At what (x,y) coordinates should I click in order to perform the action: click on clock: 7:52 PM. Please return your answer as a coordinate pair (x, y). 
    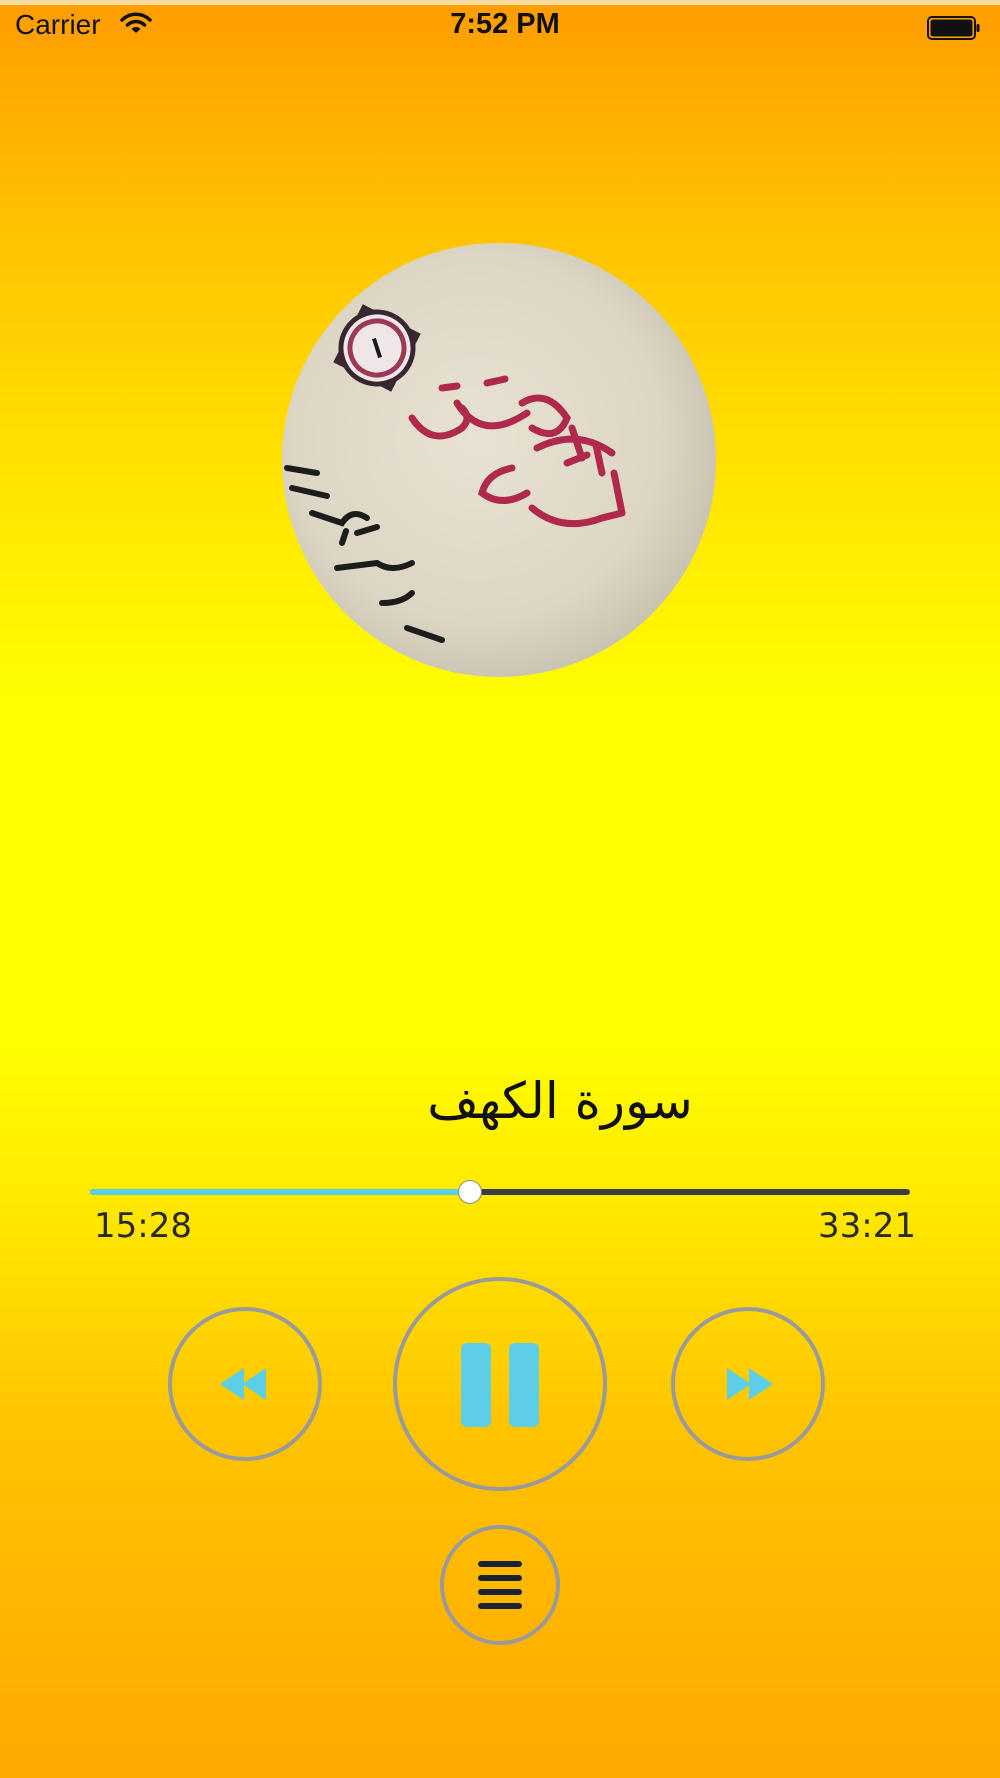
    Looking at the image, I should click on (505, 24).